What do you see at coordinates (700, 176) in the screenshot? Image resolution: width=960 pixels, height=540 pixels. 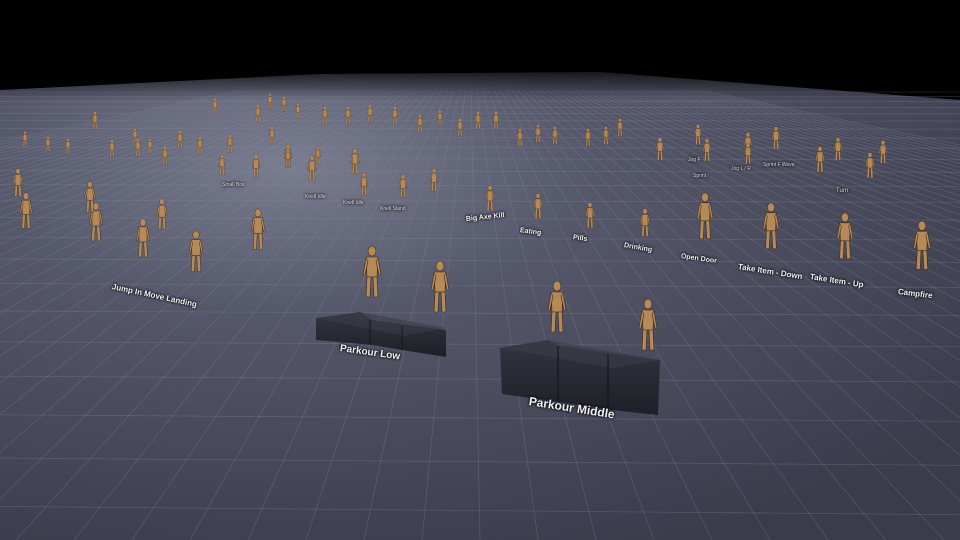 I see `label-sprint: Sprint` at bounding box center [700, 176].